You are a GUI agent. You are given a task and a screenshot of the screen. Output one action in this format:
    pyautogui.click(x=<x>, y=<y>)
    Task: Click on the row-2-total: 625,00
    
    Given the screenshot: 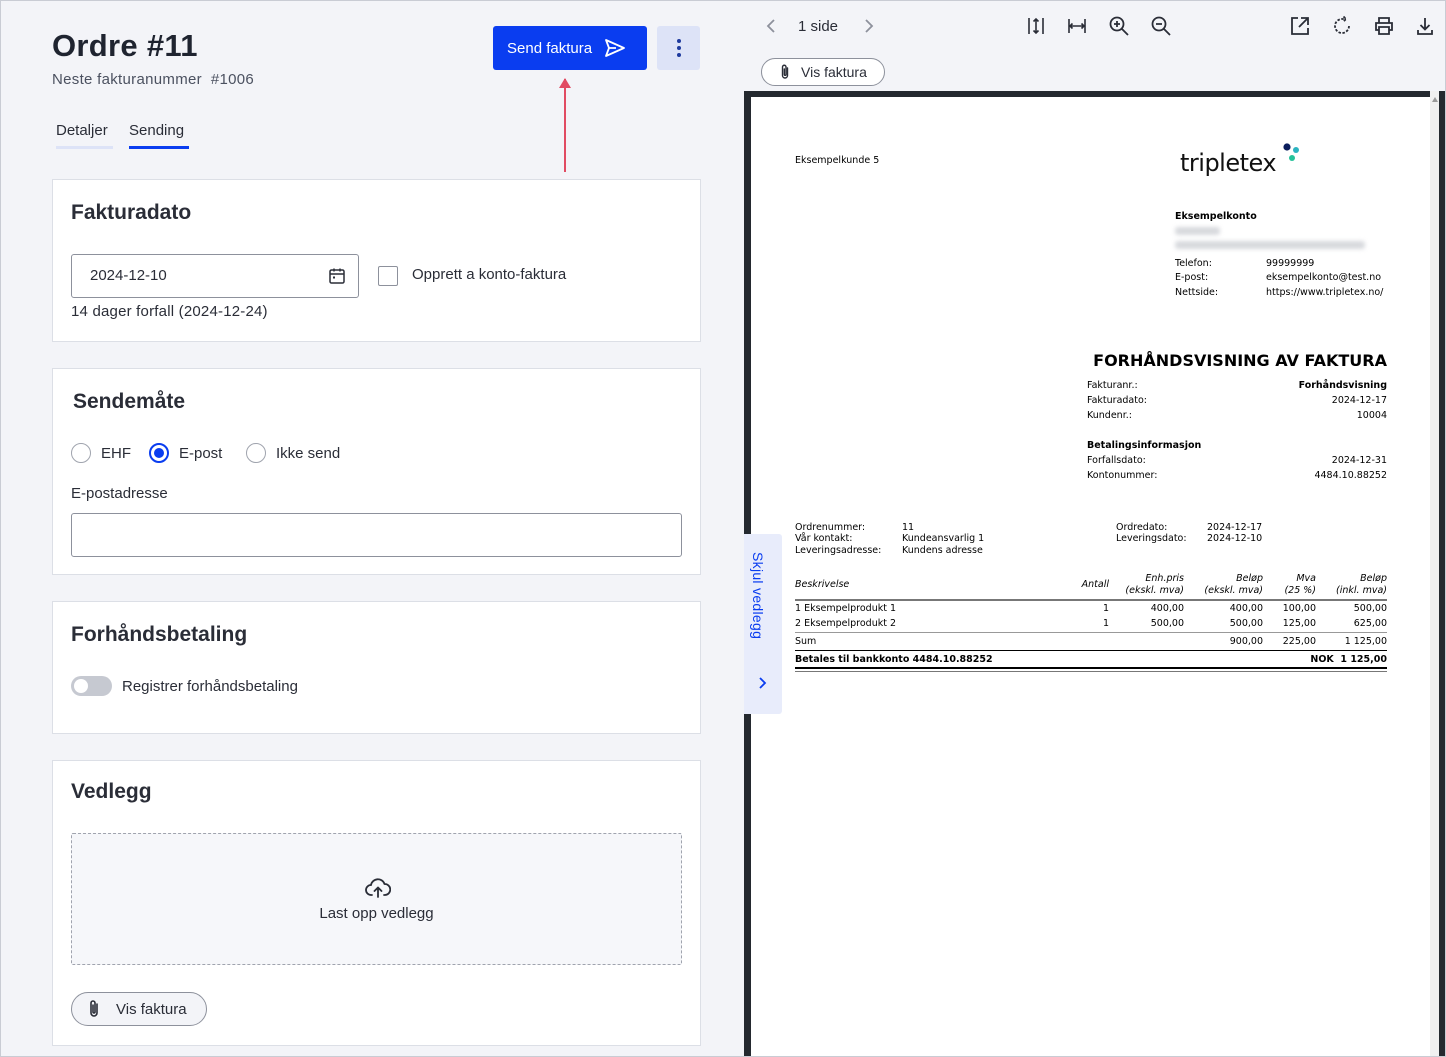 What is the action you would take?
    pyautogui.click(x=1370, y=623)
    